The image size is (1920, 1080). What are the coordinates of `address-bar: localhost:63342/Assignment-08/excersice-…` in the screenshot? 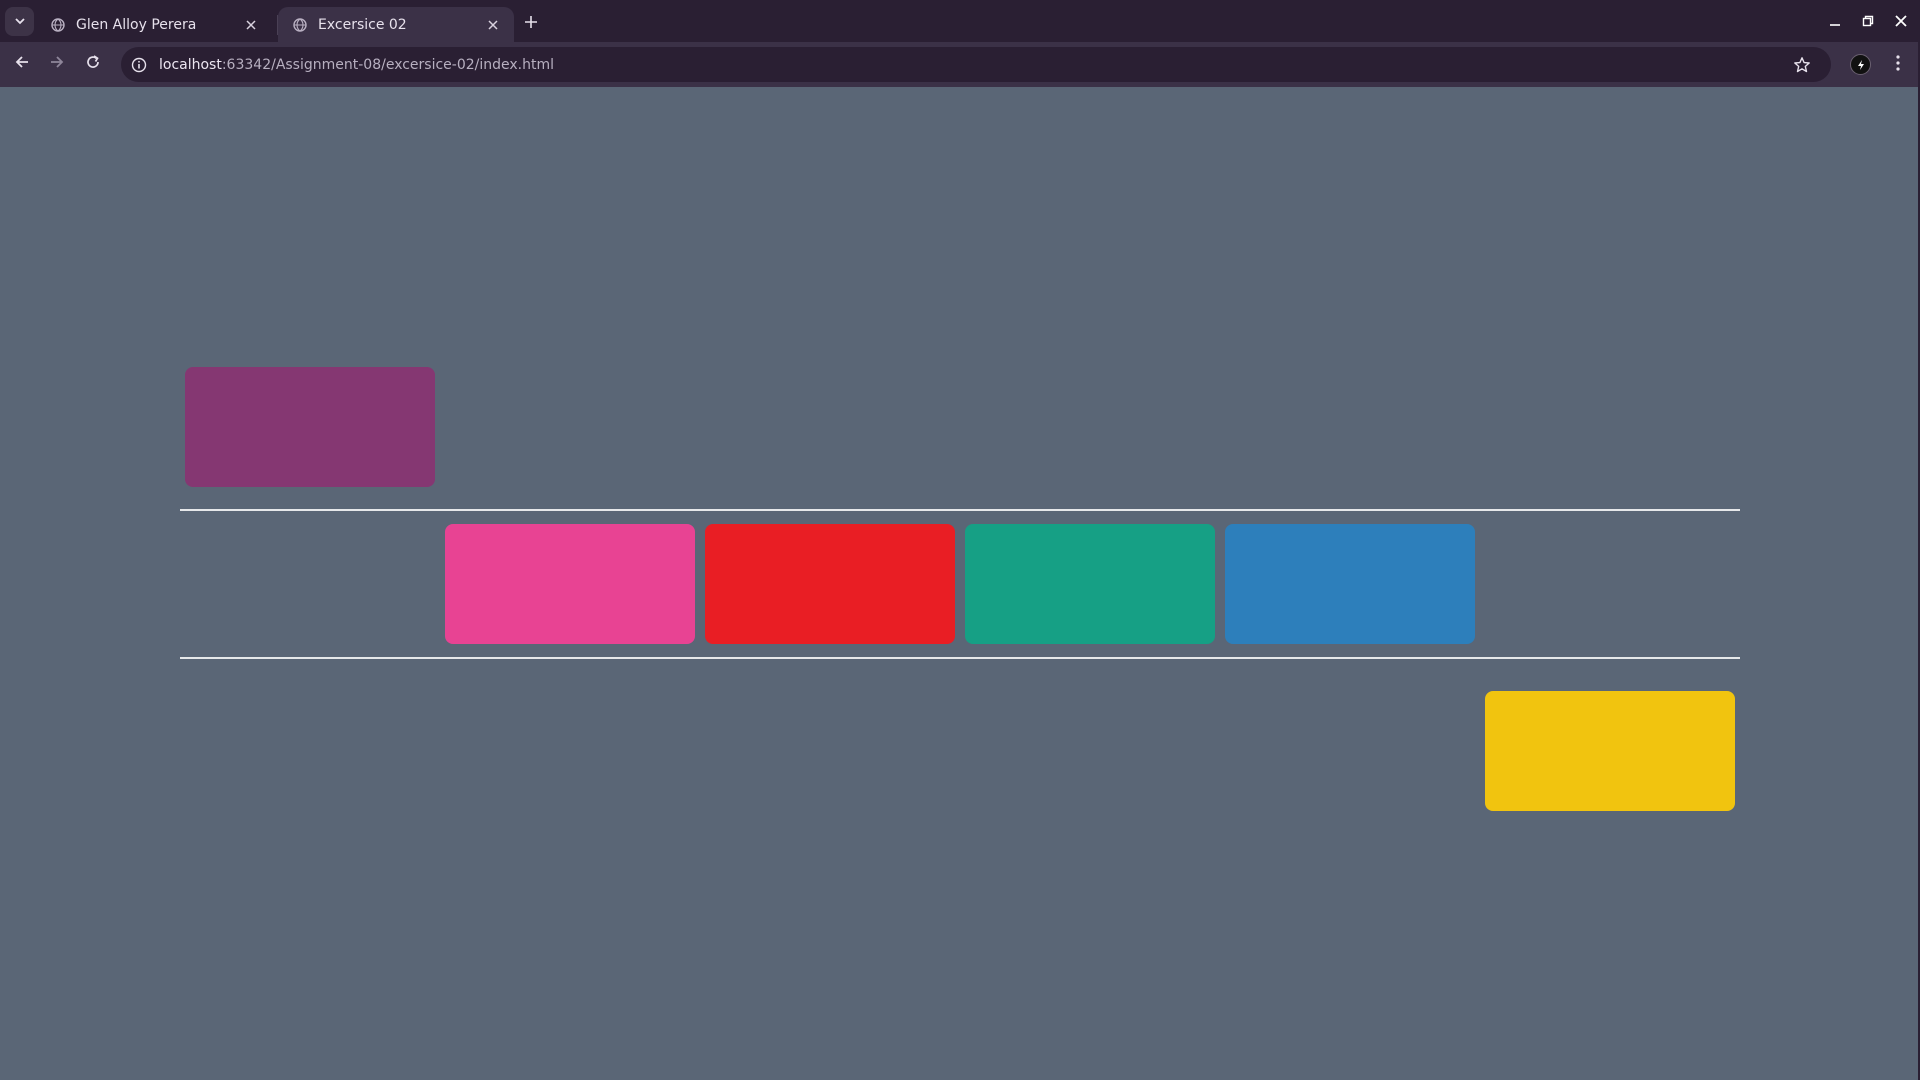 It's located at (976, 64).